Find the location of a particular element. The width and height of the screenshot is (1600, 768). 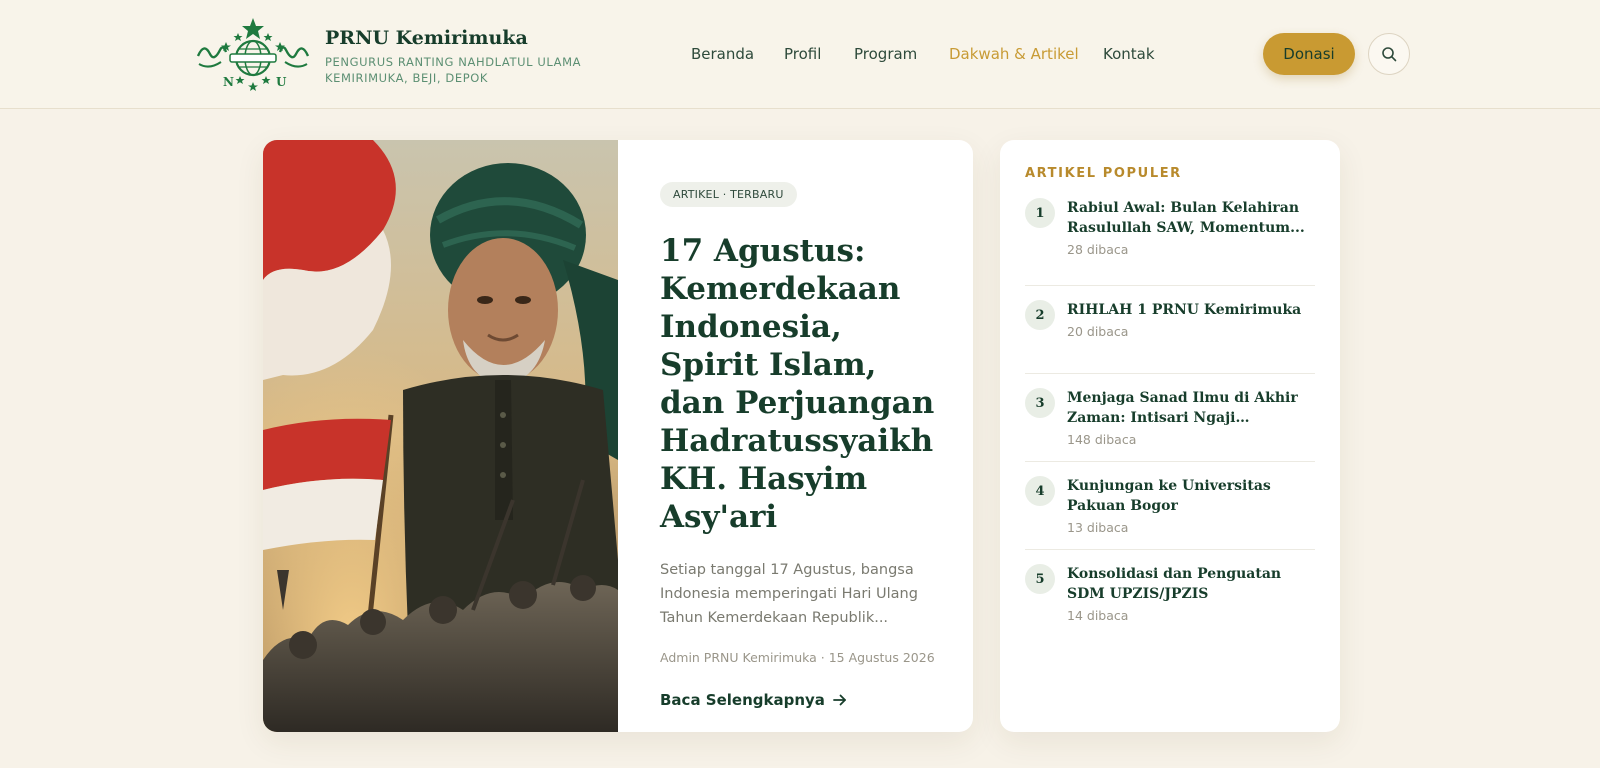

read-more-label: Baca Selengkapnya is located at coordinates (742, 700).